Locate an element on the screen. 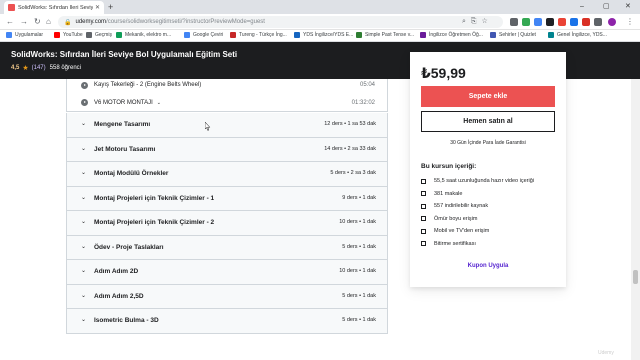 Image resolution: width=640 pixels, height=360 pixels. tab-title: SolidWorks: Sıfırdan İleri Seviye is located at coordinates (55, 7).